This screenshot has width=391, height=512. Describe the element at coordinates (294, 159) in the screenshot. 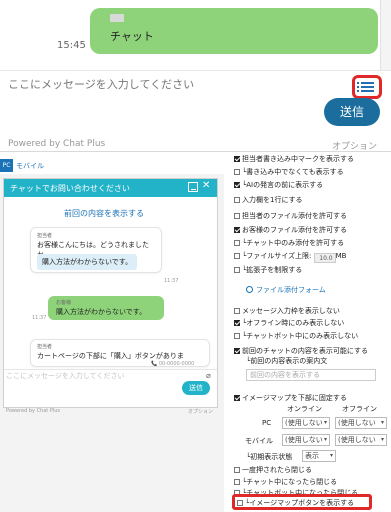

I see `setting-typing-indicator: 担当者書き込み中マークを表示する` at that location.